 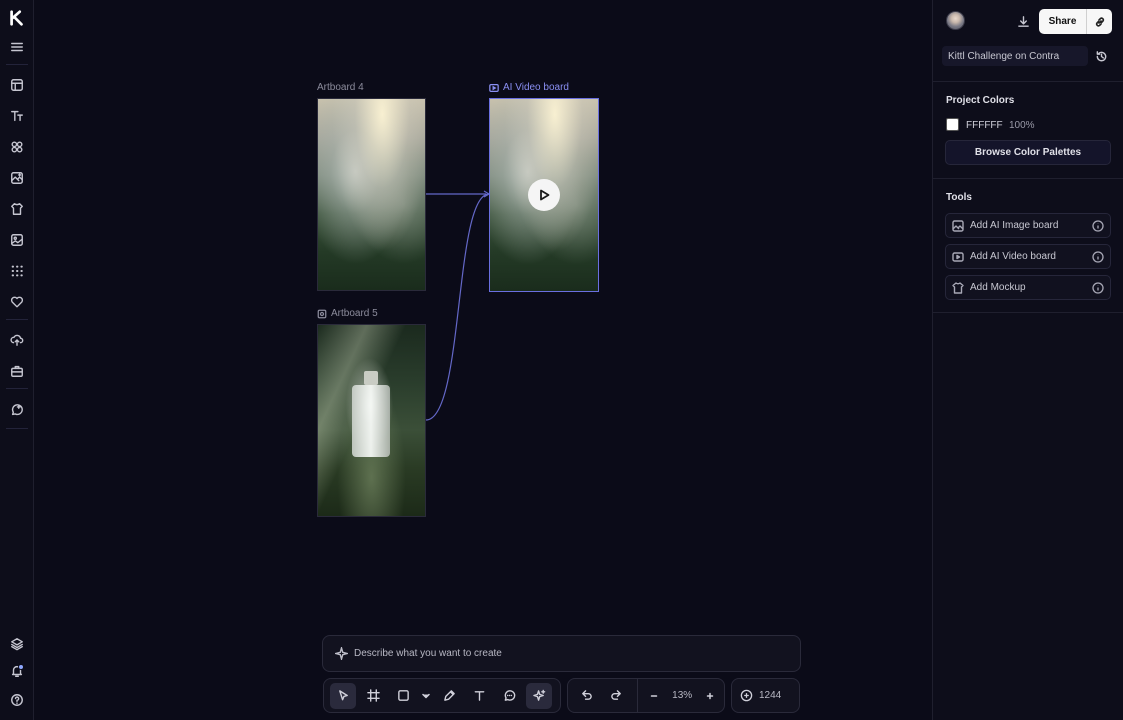 I want to click on upload-icon, so click(x=17, y=340).